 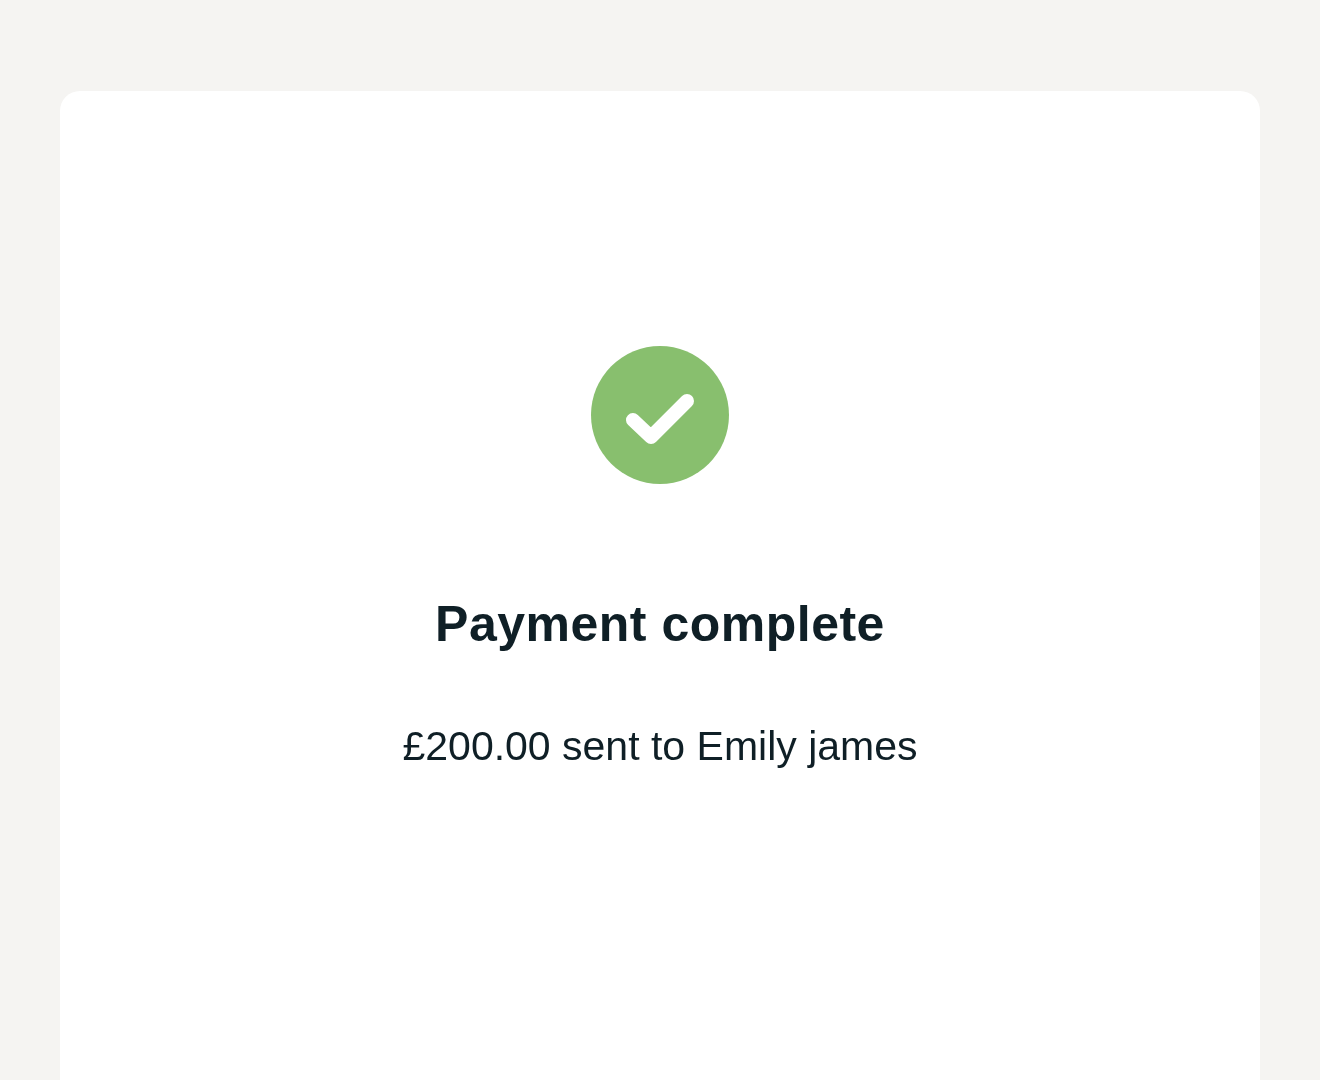 What do you see at coordinates (660, 415) in the screenshot?
I see `check-circle-icon` at bounding box center [660, 415].